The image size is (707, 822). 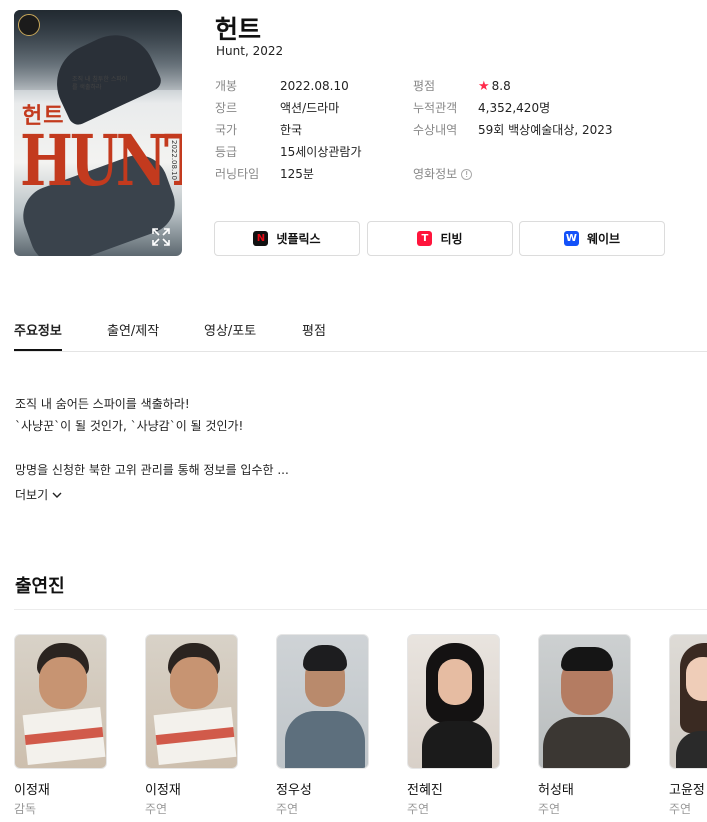 What do you see at coordinates (32, 495) in the screenshot?
I see `more-label: 더보기` at bounding box center [32, 495].